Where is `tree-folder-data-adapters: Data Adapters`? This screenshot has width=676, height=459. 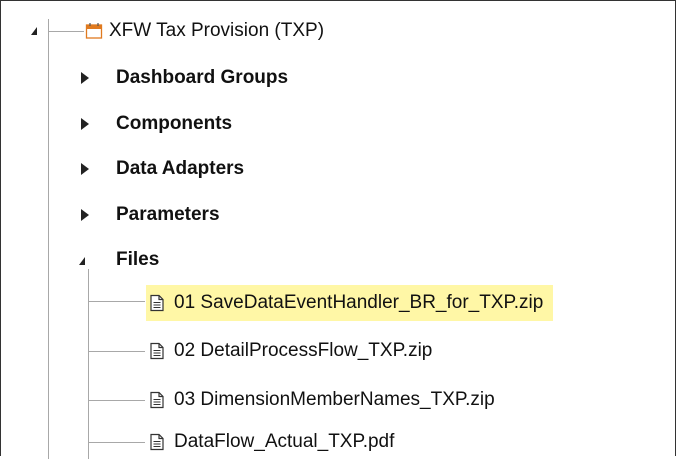
tree-folder-data-adapters: Data Adapters is located at coordinates (180, 169).